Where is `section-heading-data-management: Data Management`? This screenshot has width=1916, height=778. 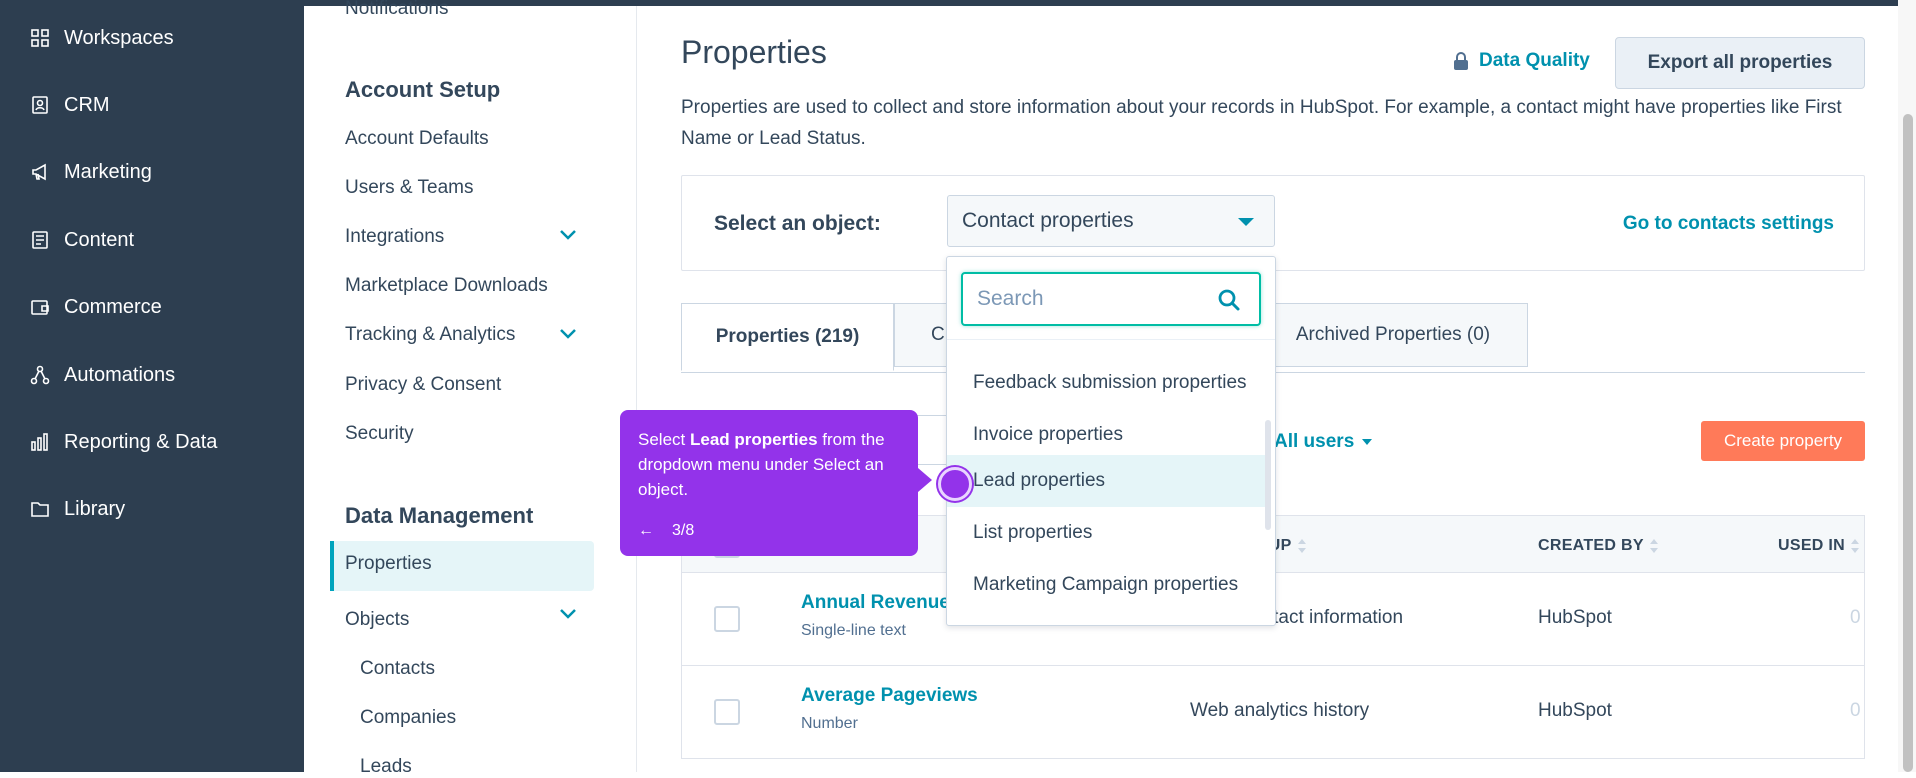 section-heading-data-management: Data Management is located at coordinates (439, 515).